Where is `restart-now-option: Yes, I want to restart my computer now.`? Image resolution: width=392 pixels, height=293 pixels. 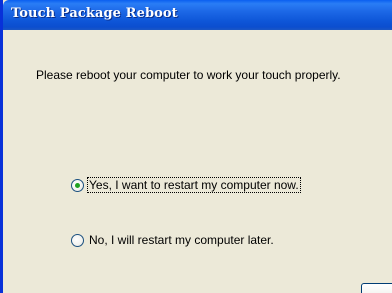 restart-now-option: Yes, I want to restart my computer now. is located at coordinates (186, 185).